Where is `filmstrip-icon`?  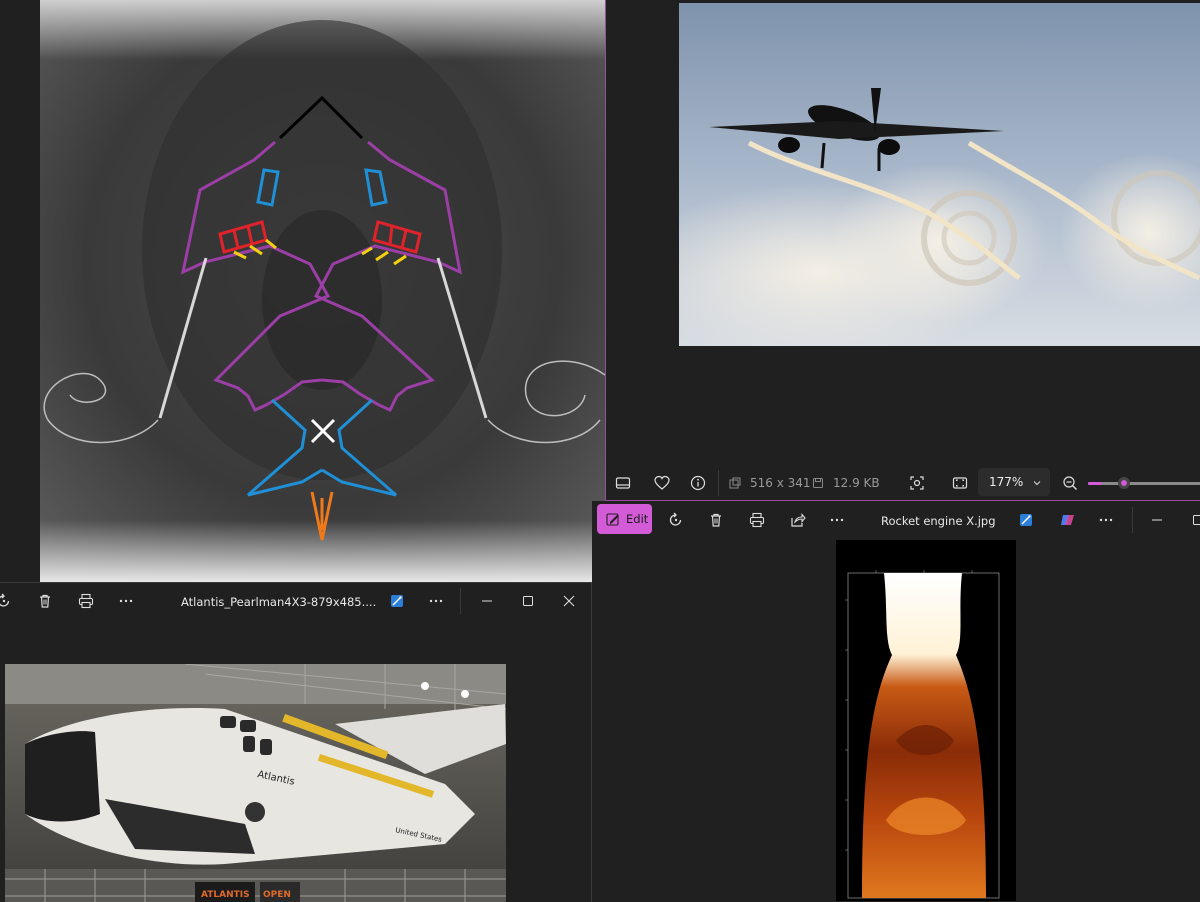 filmstrip-icon is located at coordinates (623, 483).